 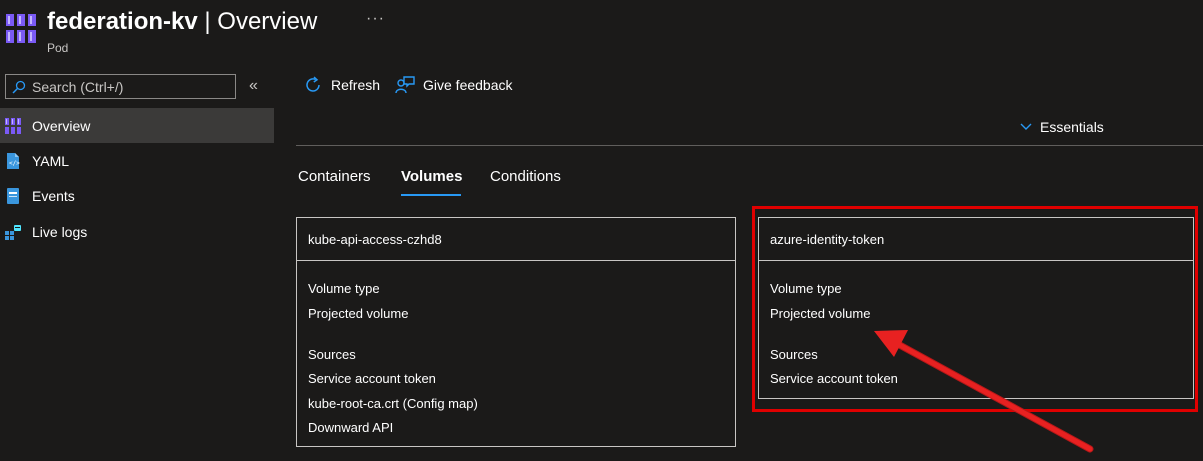 What do you see at coordinates (137, 231) in the screenshot?
I see `sidebar-item-live-logs: Live logs` at bounding box center [137, 231].